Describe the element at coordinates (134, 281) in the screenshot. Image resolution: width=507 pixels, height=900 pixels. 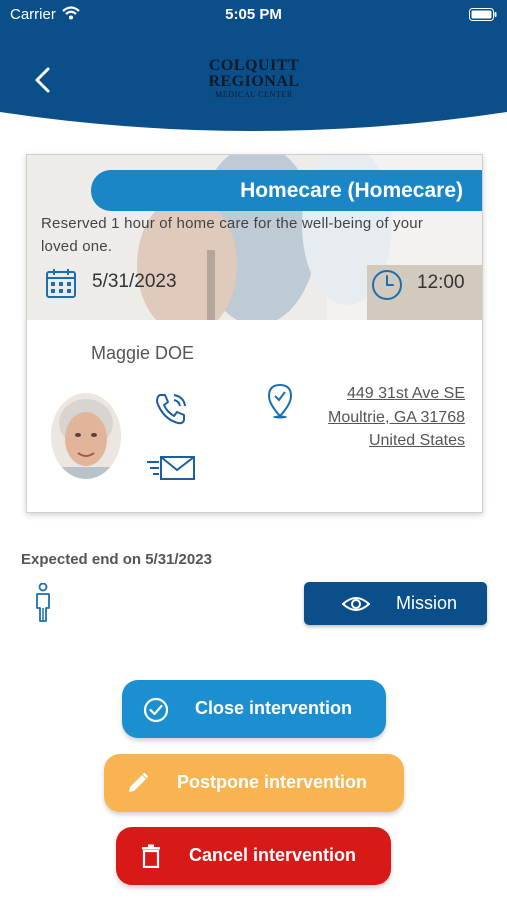
I see `appointment-date-value: 5/31/2023` at that location.